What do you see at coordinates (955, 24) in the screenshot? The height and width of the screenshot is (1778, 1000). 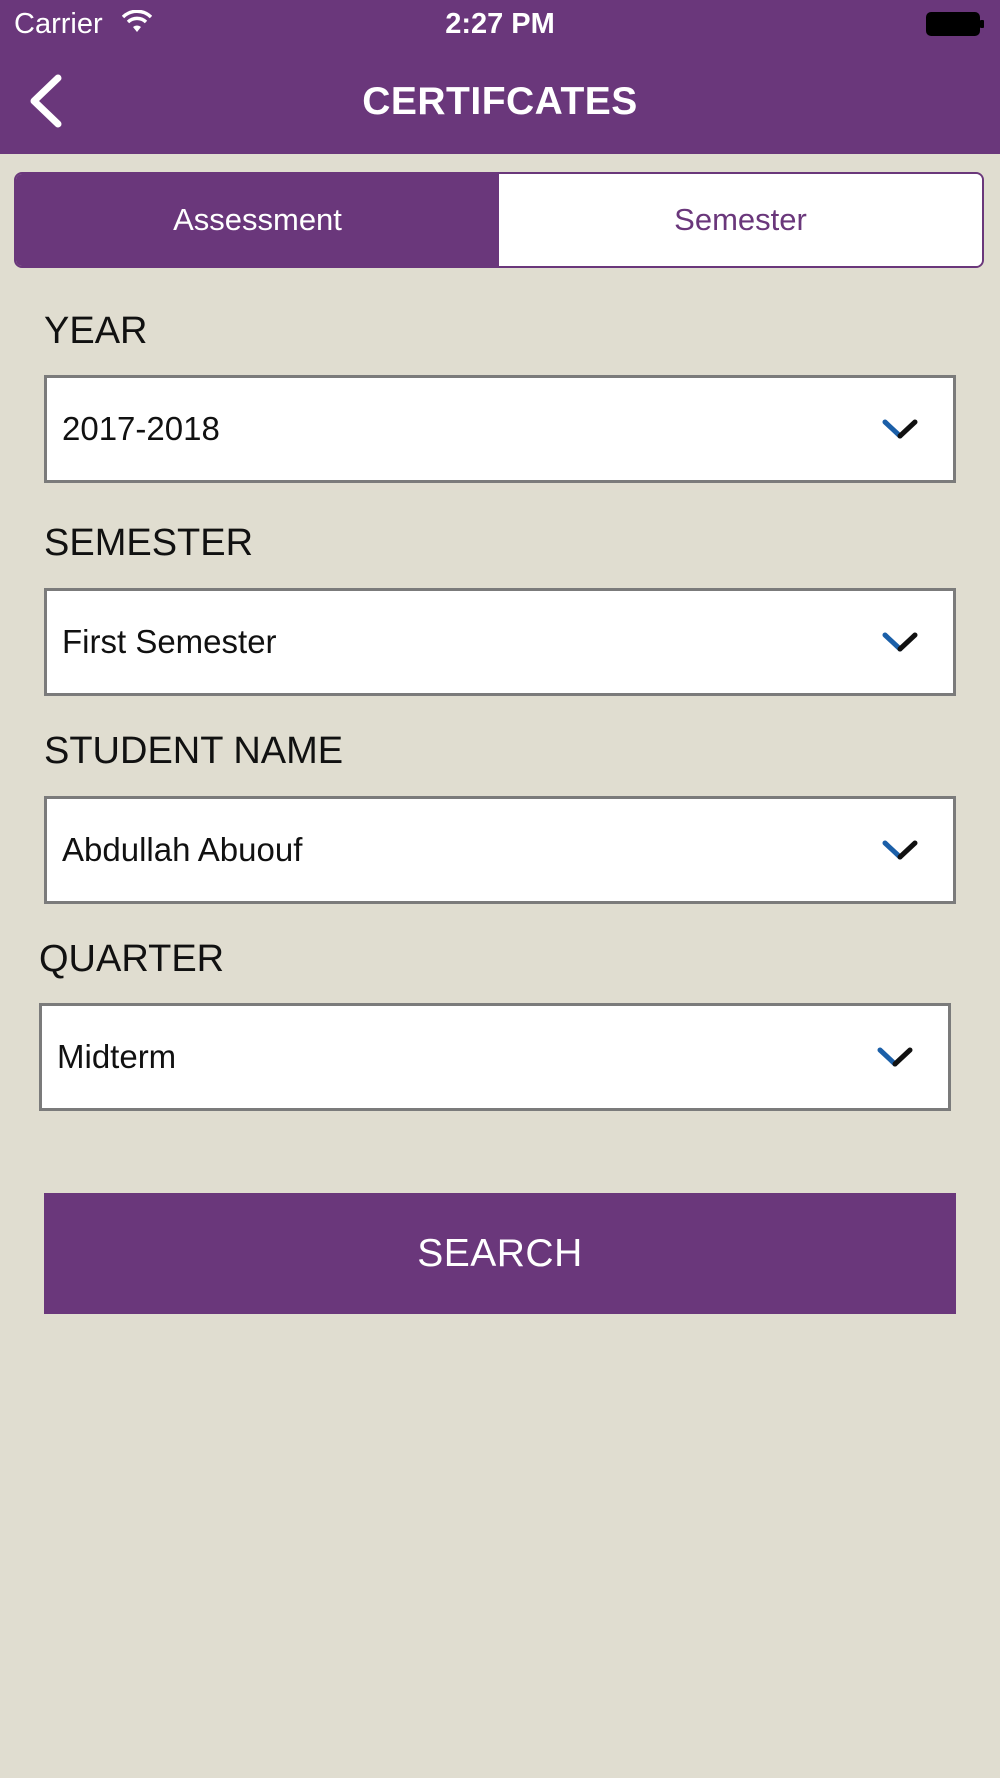 I see `battery-icon` at bounding box center [955, 24].